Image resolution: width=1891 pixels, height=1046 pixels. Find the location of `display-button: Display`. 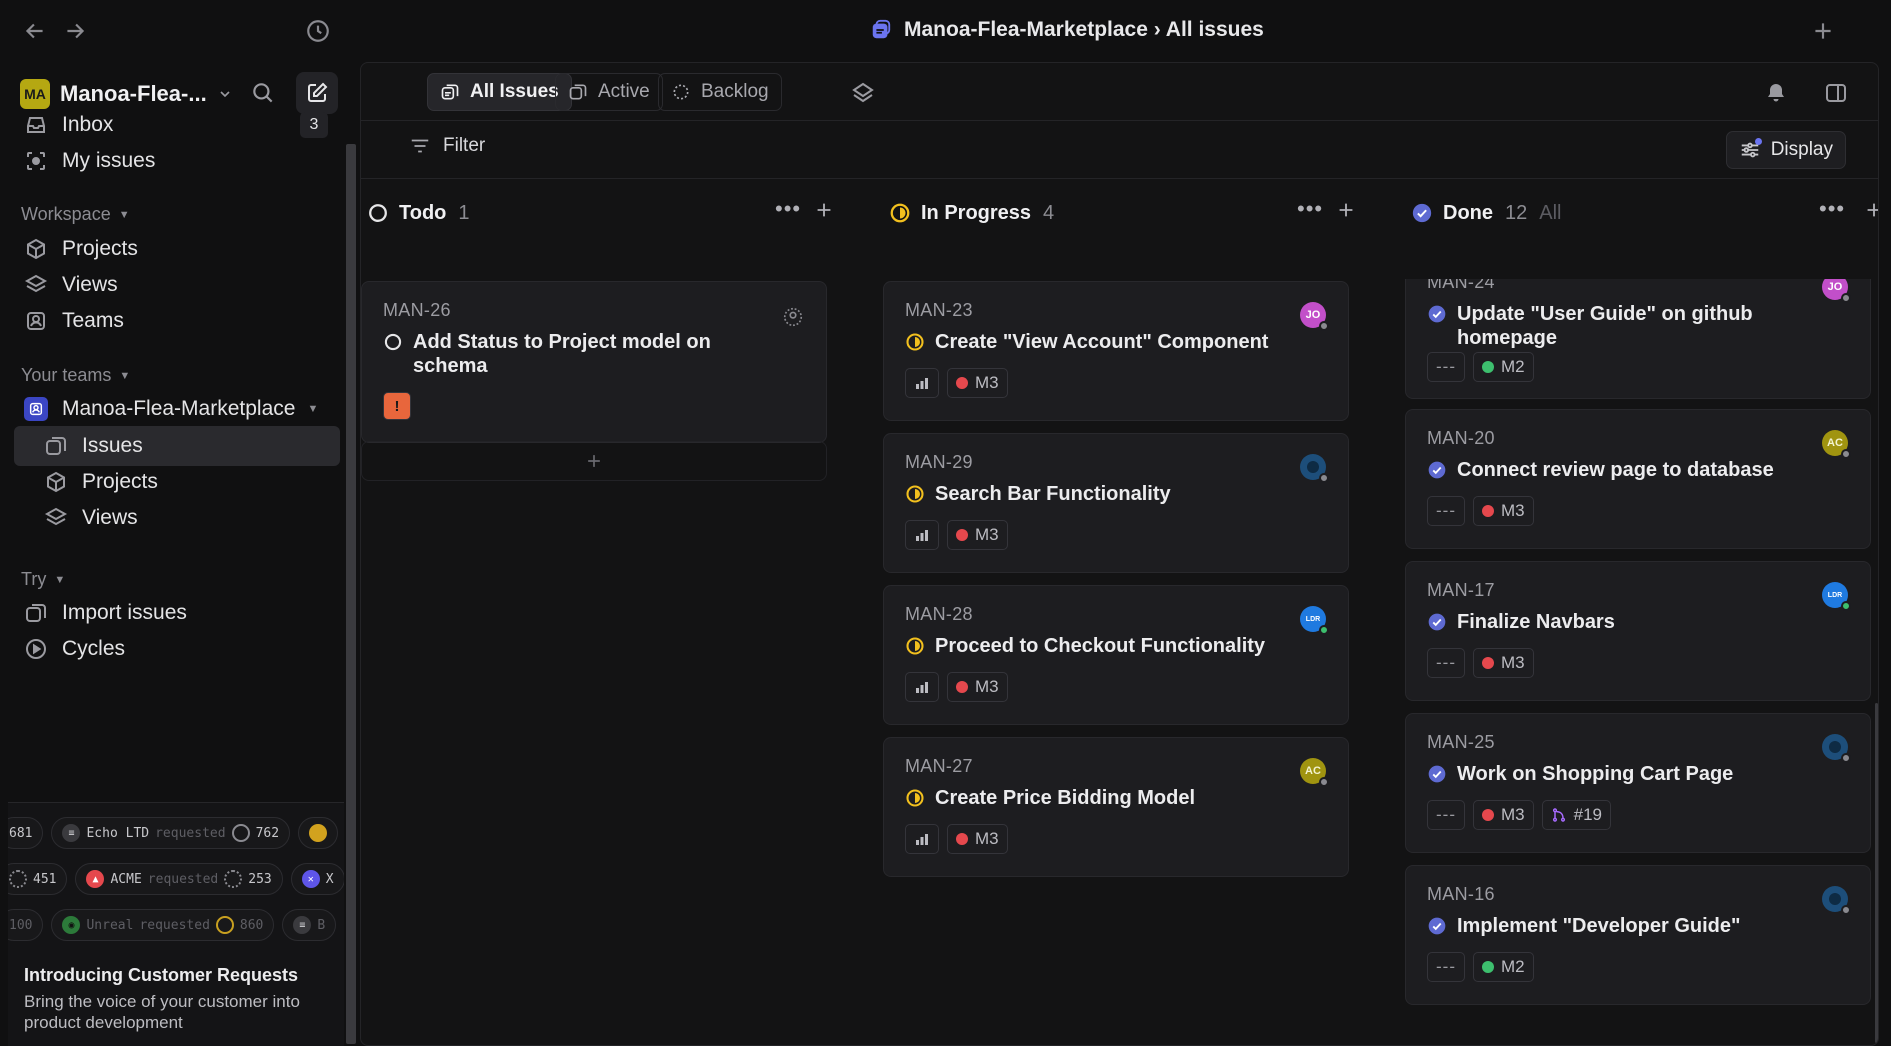

display-button: Display is located at coordinates (1785, 150).